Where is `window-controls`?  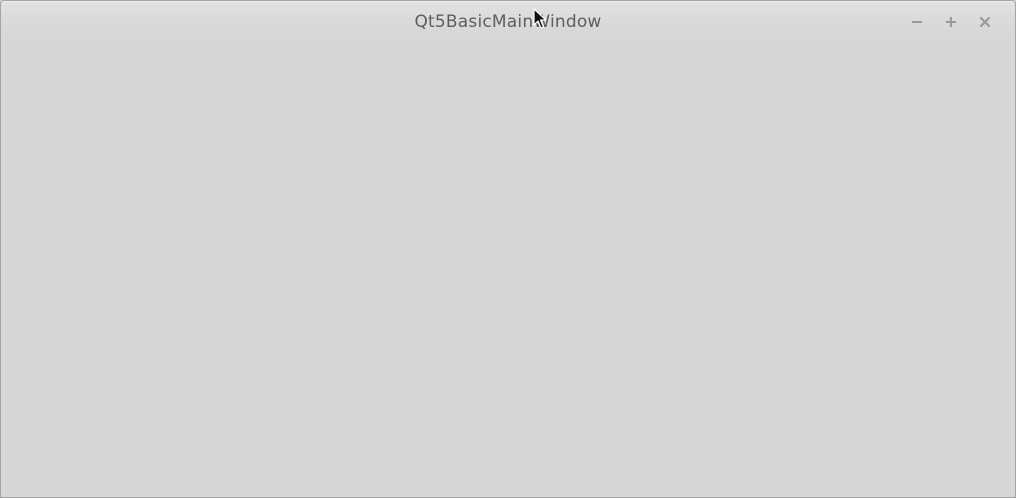
window-controls is located at coordinates (951, 22).